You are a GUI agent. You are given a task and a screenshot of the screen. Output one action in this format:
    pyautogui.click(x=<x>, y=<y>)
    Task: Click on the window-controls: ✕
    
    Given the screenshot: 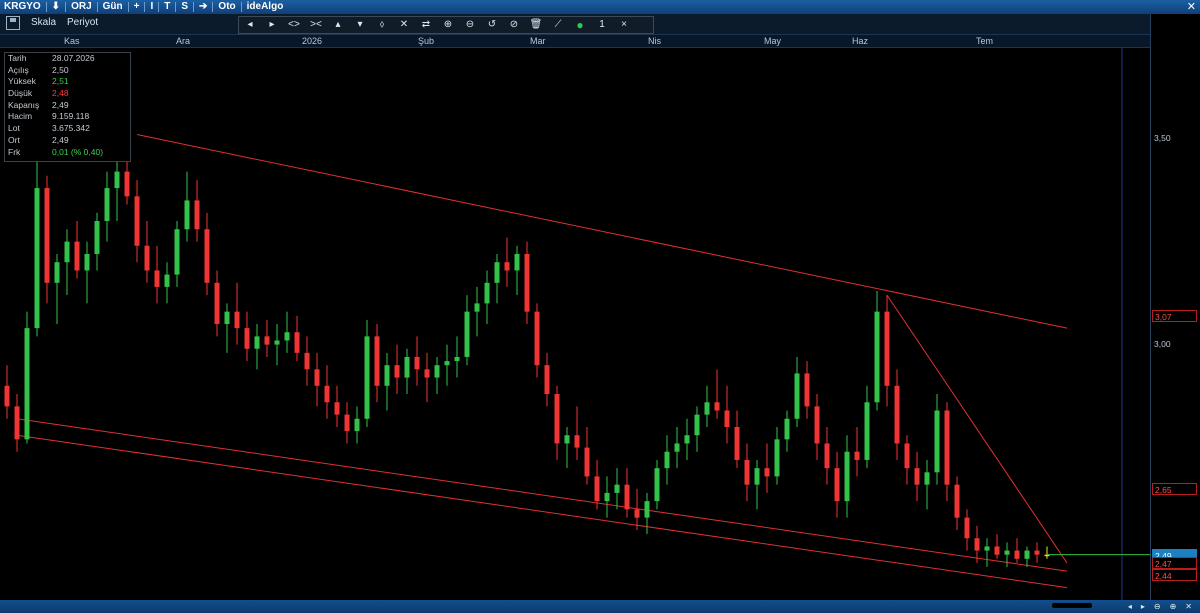 What is the action you would take?
    pyautogui.click(x=1191, y=7)
    